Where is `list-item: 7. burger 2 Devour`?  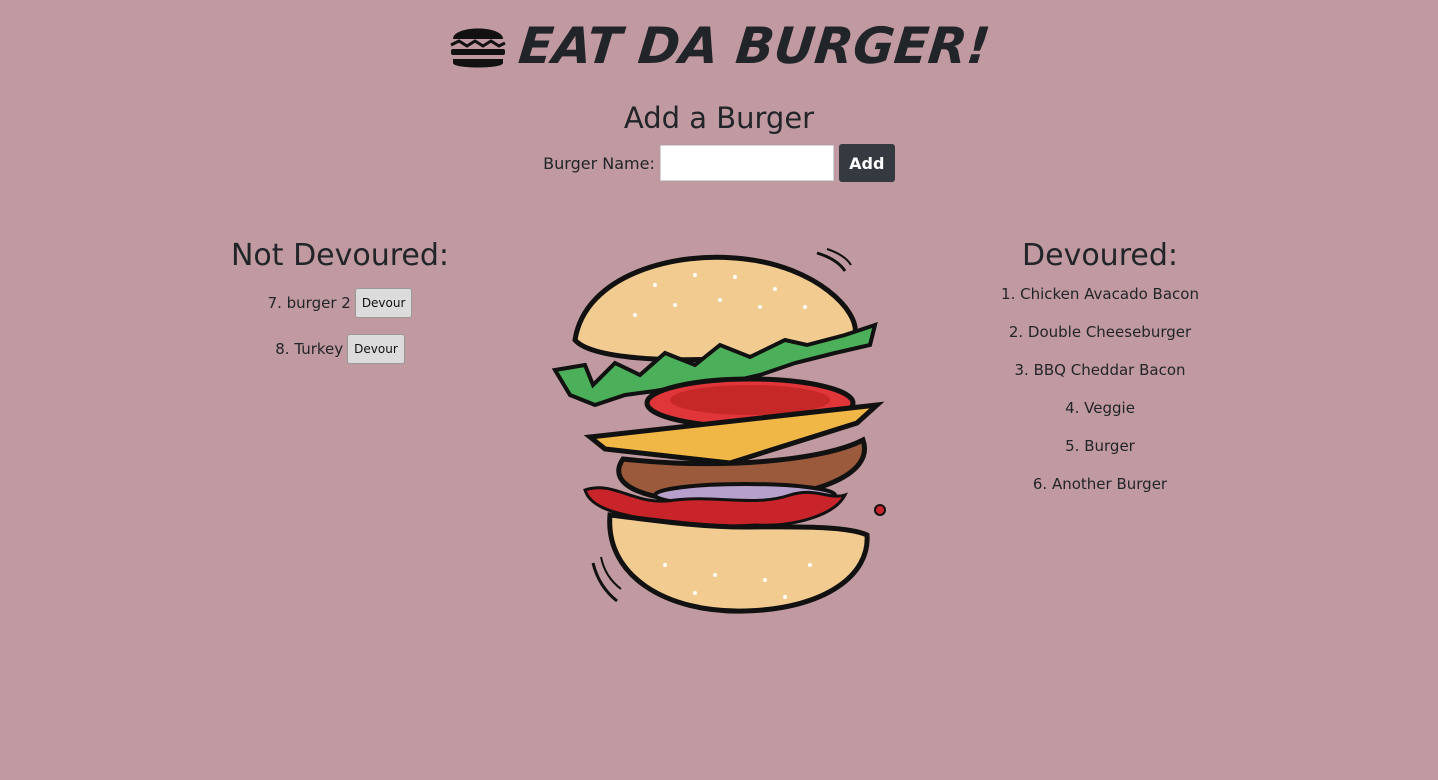 list-item: 7. burger 2 Devour is located at coordinates (340, 303).